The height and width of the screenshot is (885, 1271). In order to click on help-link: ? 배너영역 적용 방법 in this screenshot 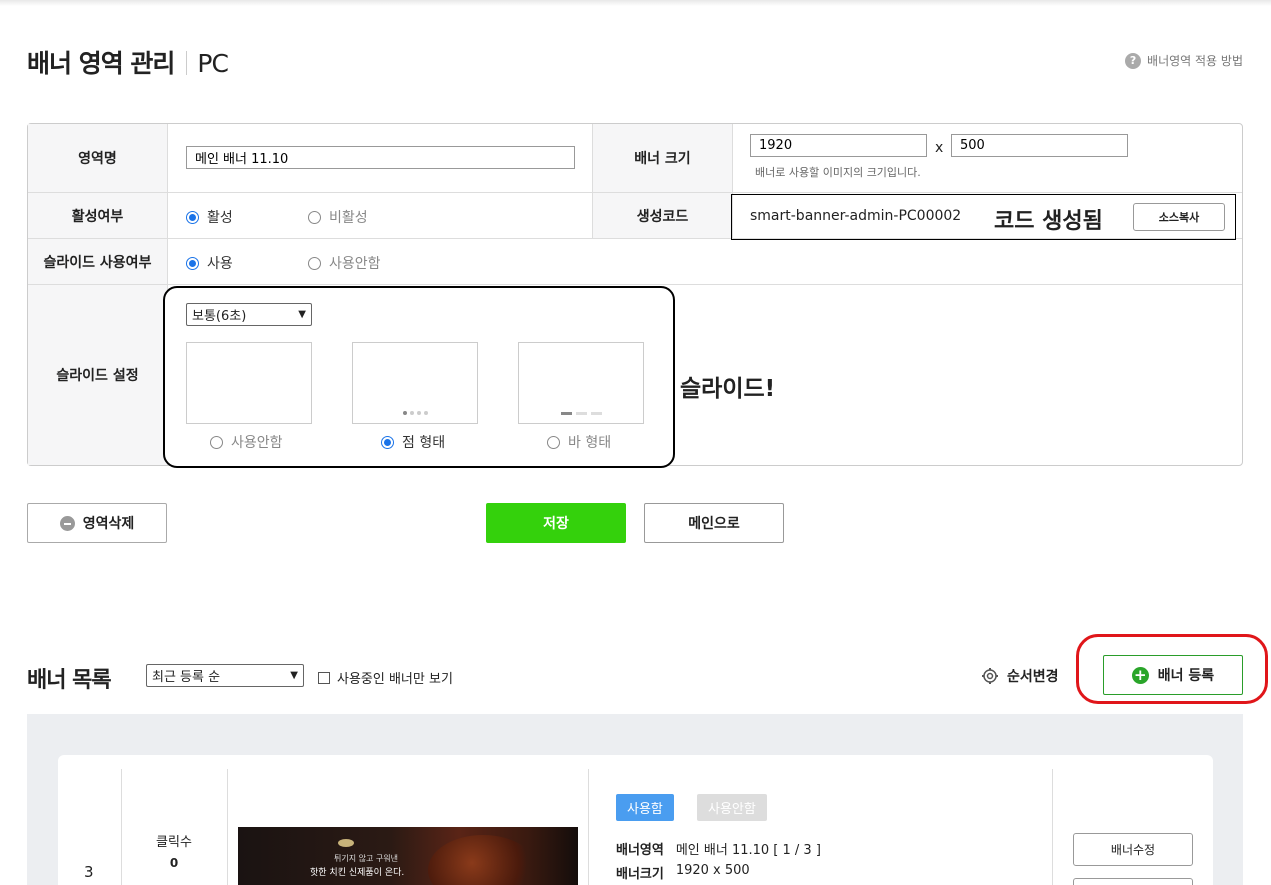, I will do `click(1184, 60)`.